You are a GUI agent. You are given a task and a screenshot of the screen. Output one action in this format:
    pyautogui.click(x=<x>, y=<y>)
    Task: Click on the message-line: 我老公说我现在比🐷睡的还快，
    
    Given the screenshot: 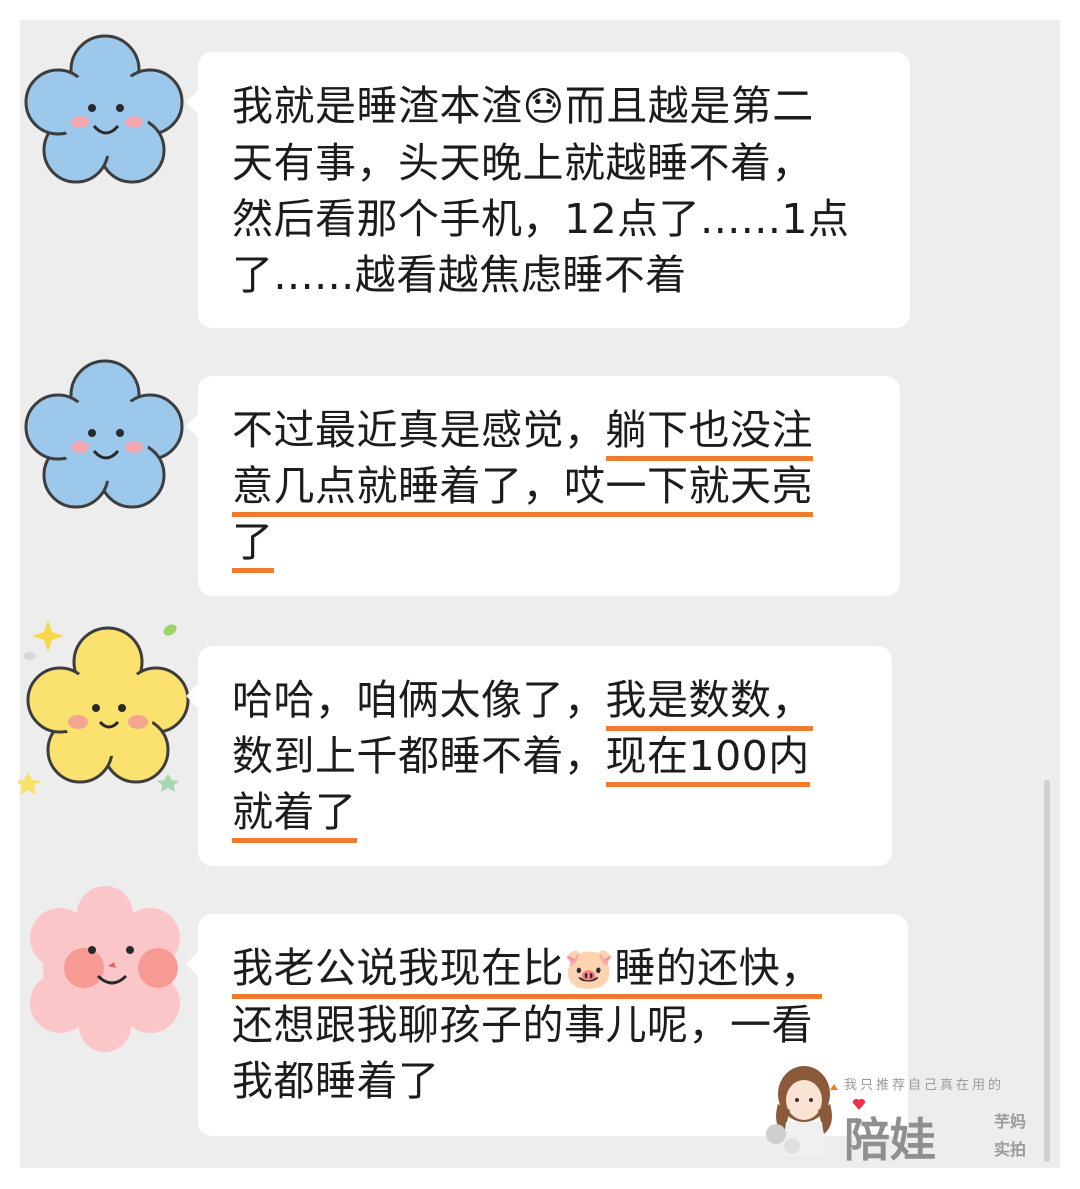 What is the action you would take?
    pyautogui.click(x=553, y=969)
    